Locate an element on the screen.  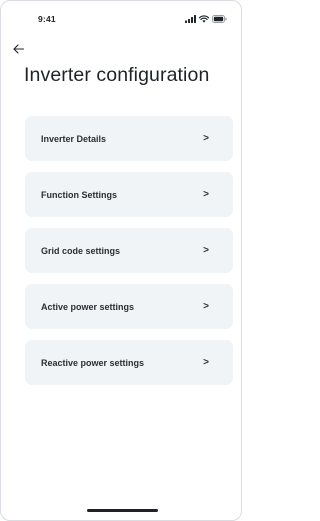
status-time: 9:41 is located at coordinates (47, 19).